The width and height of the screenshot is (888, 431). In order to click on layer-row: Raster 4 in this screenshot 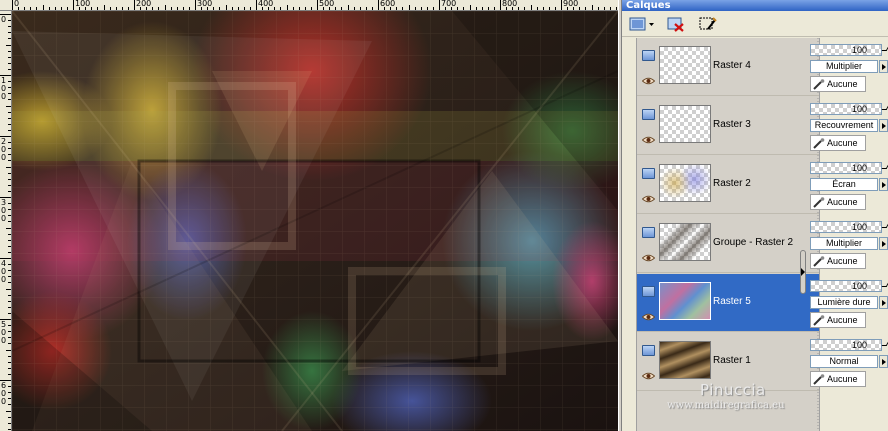, I will do `click(728, 67)`.